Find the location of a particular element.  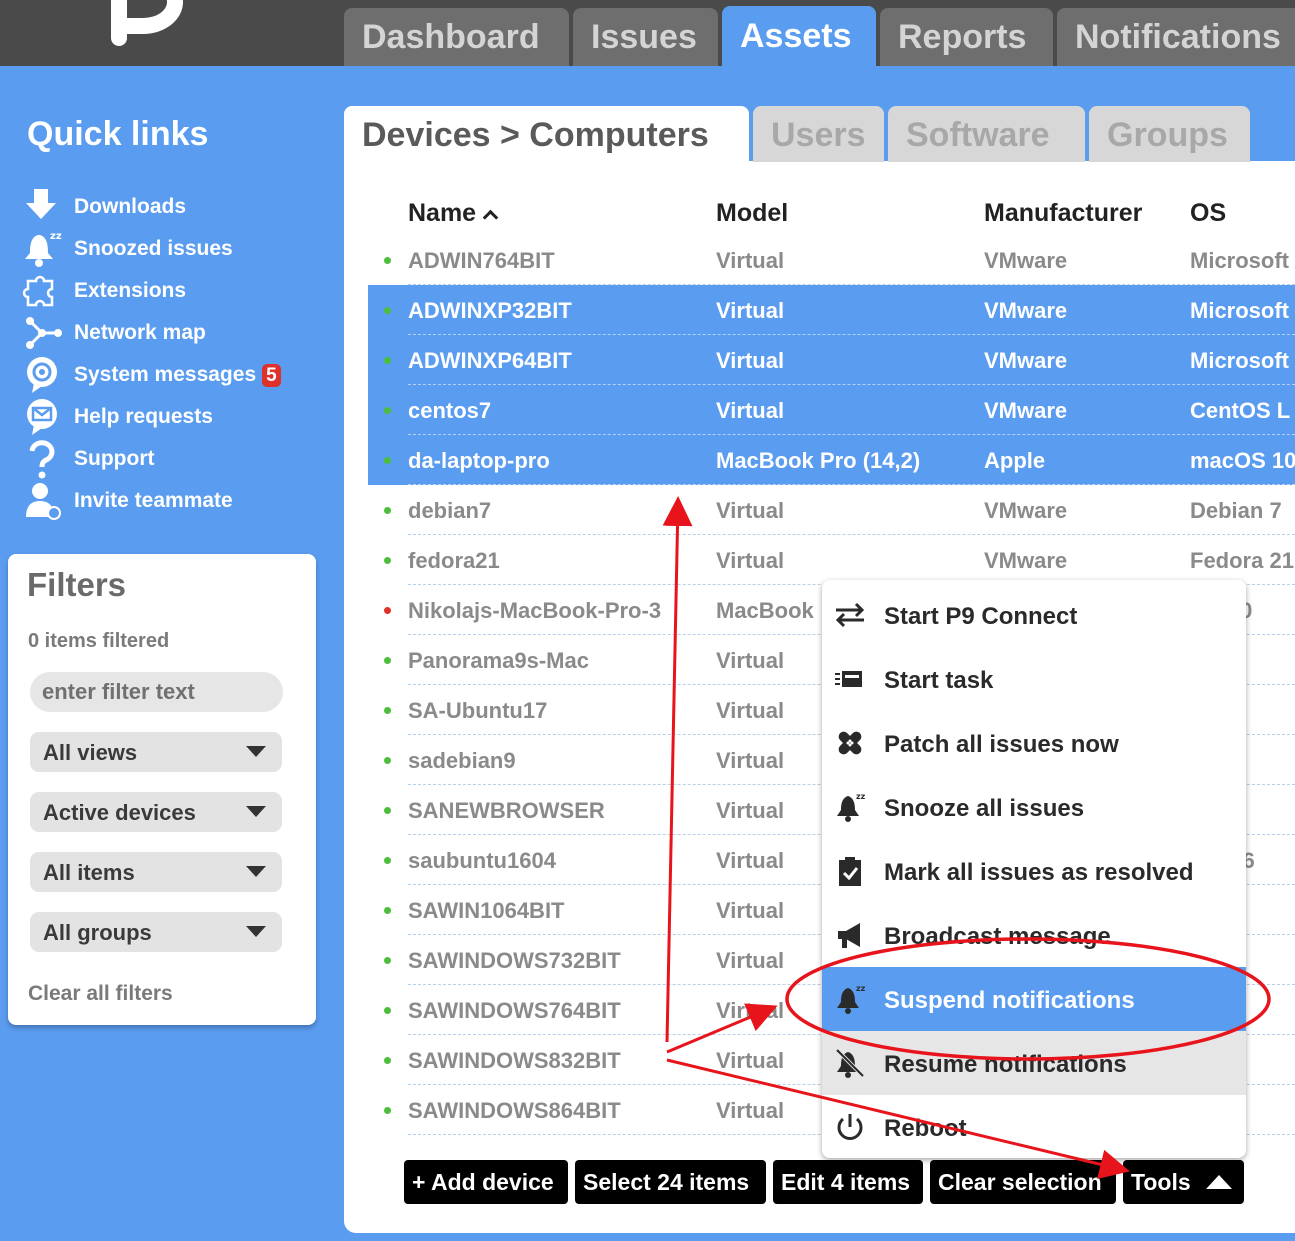

download-icon is located at coordinates (41, 204).